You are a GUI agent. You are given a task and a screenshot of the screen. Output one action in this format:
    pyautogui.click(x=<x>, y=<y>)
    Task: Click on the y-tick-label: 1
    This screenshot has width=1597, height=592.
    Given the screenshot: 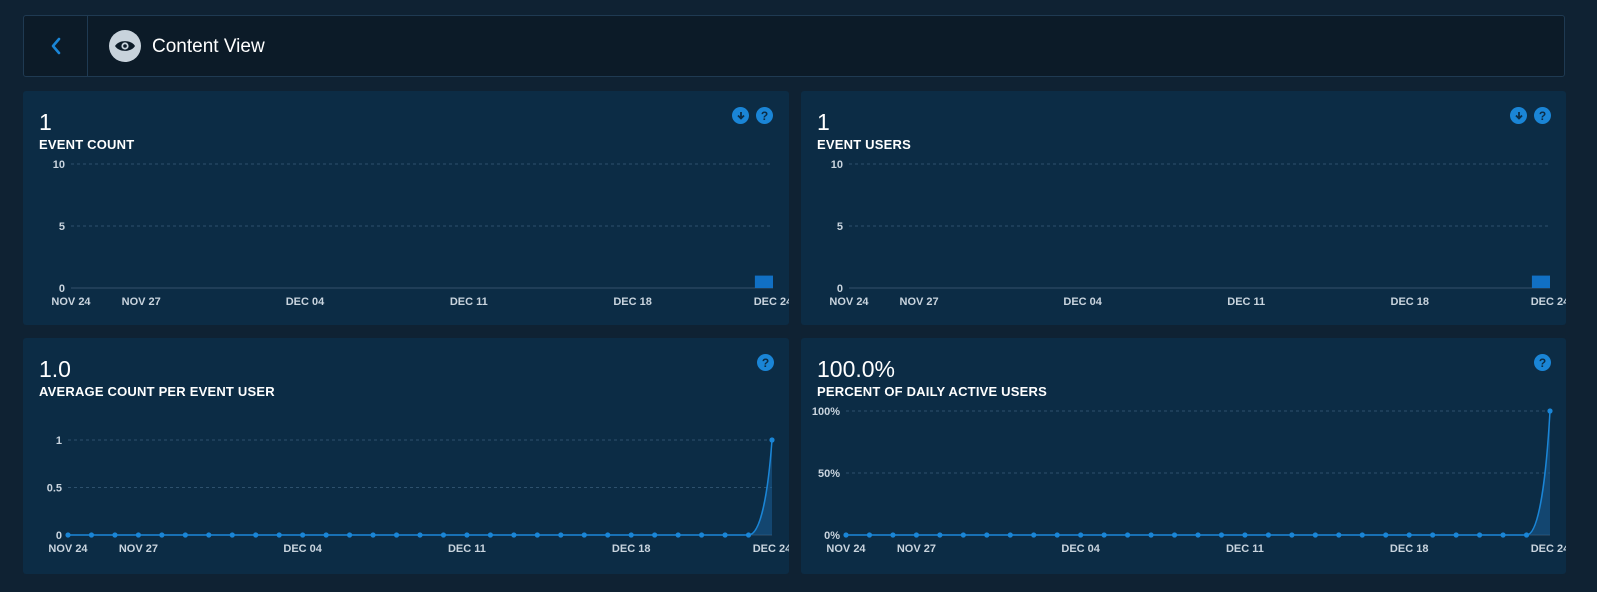 What is the action you would take?
    pyautogui.click(x=59, y=441)
    